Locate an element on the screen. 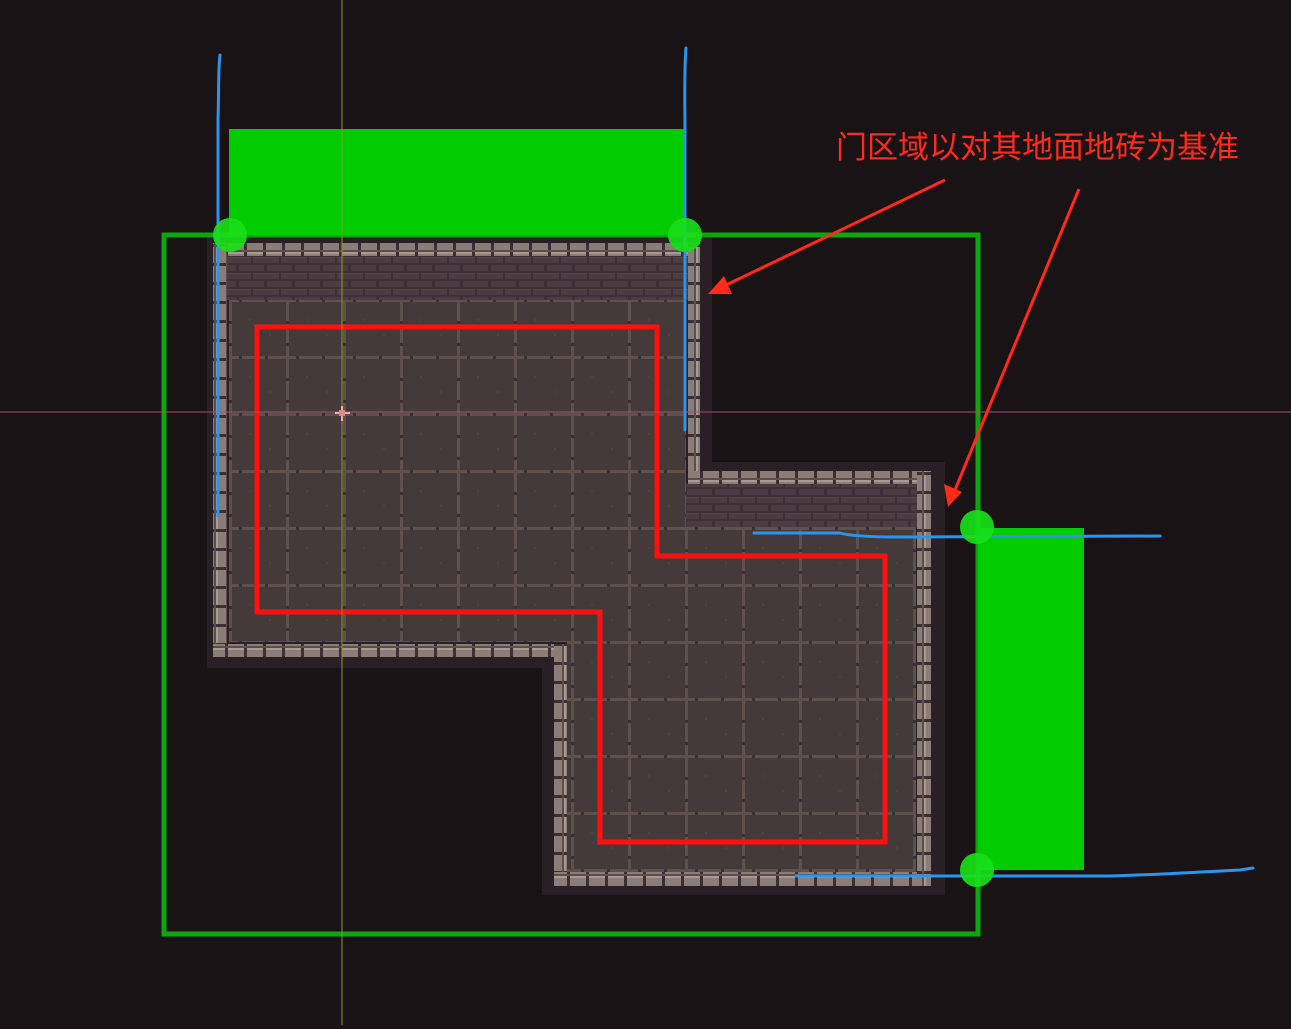 This screenshot has width=1291, height=1029. right-door-region is located at coordinates (1031, 699).